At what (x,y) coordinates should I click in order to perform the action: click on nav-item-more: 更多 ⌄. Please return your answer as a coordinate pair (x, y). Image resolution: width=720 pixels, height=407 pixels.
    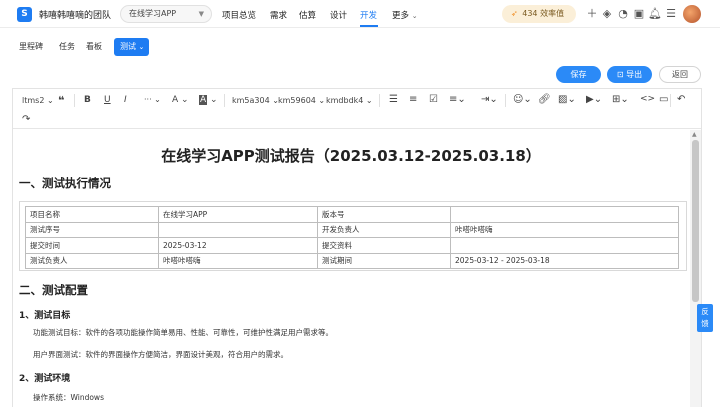
    Looking at the image, I should click on (405, 15).